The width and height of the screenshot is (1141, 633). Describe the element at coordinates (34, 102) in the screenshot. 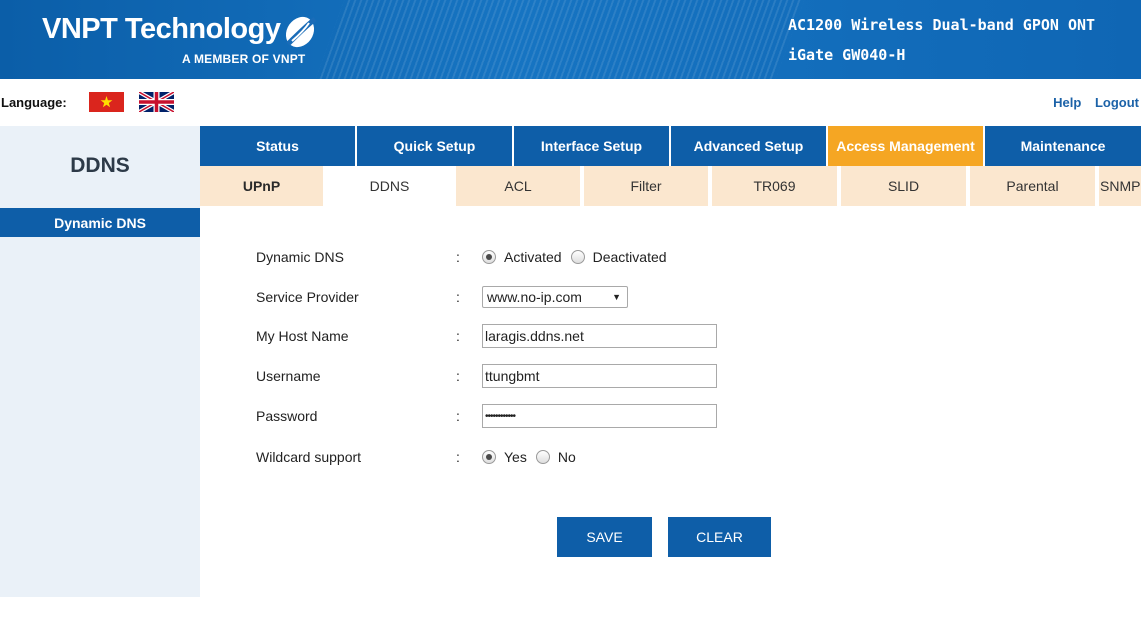

I see `language-label: Language:` at that location.